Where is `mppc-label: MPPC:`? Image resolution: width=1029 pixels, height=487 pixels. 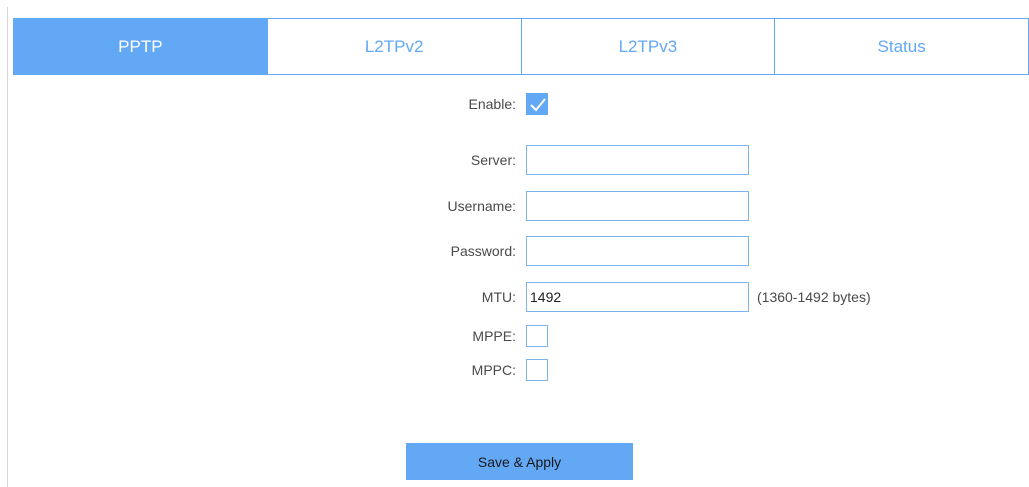
mppc-label: MPPC: is located at coordinates (493, 370).